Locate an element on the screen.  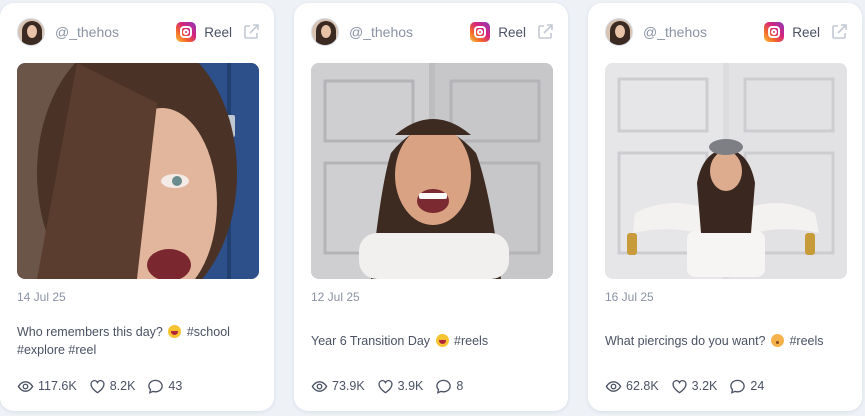
comments-stat: 24 is located at coordinates (746, 386).